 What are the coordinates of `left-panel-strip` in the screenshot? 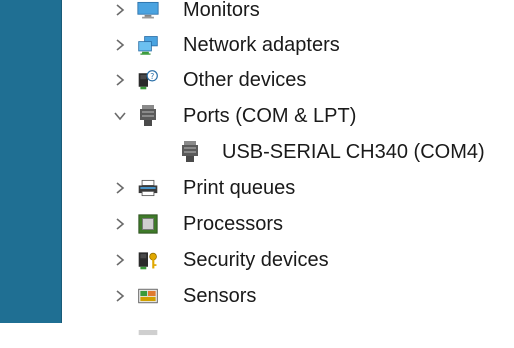 It's located at (31, 161).